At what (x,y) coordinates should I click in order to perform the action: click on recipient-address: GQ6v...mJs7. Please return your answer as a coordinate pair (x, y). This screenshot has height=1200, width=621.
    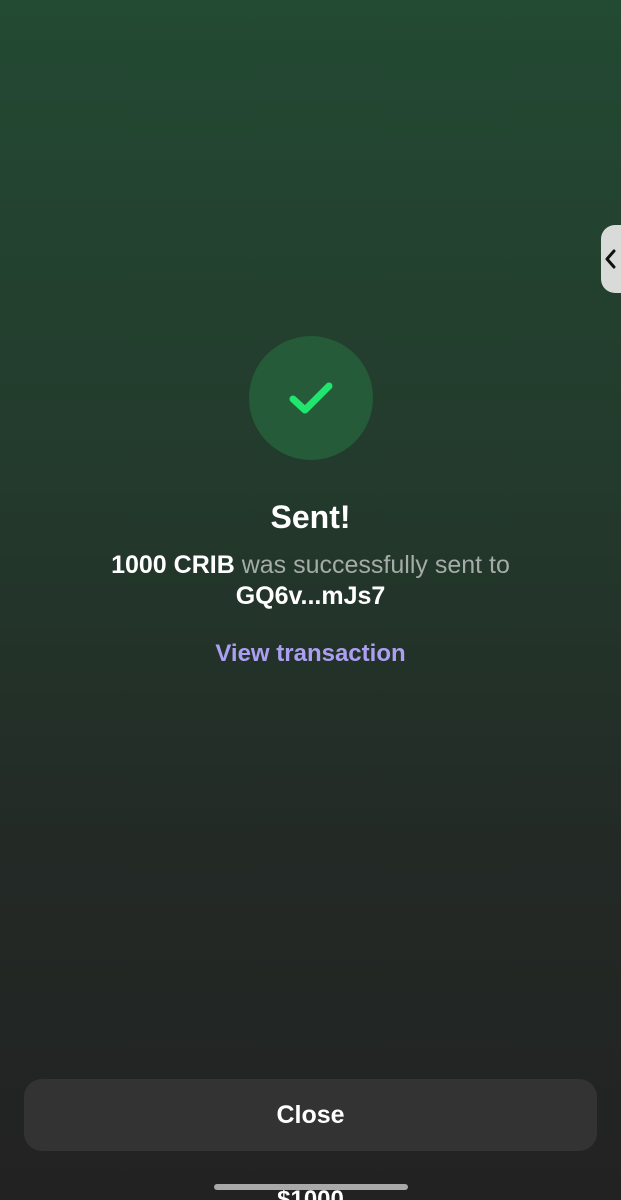
    Looking at the image, I should click on (310, 596).